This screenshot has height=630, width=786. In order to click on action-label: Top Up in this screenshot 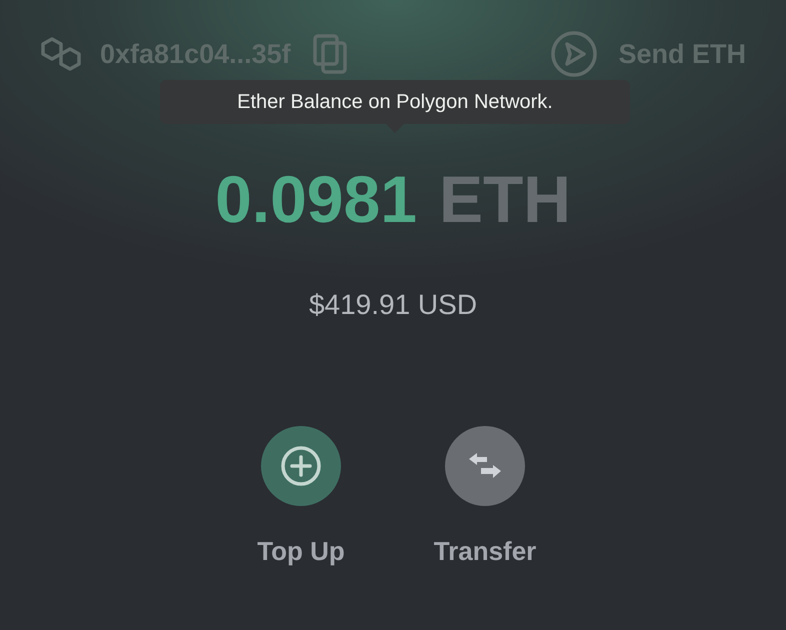, I will do `click(301, 551)`.